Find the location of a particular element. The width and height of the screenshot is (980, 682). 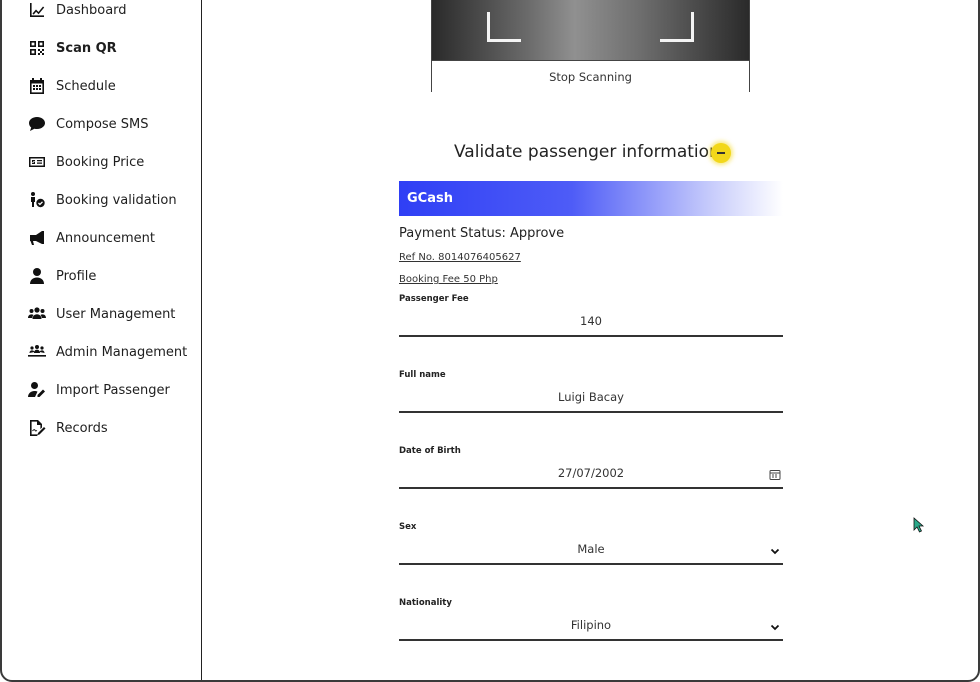

passenger-fee-field: Passenger Fee 140 is located at coordinates (591, 316).